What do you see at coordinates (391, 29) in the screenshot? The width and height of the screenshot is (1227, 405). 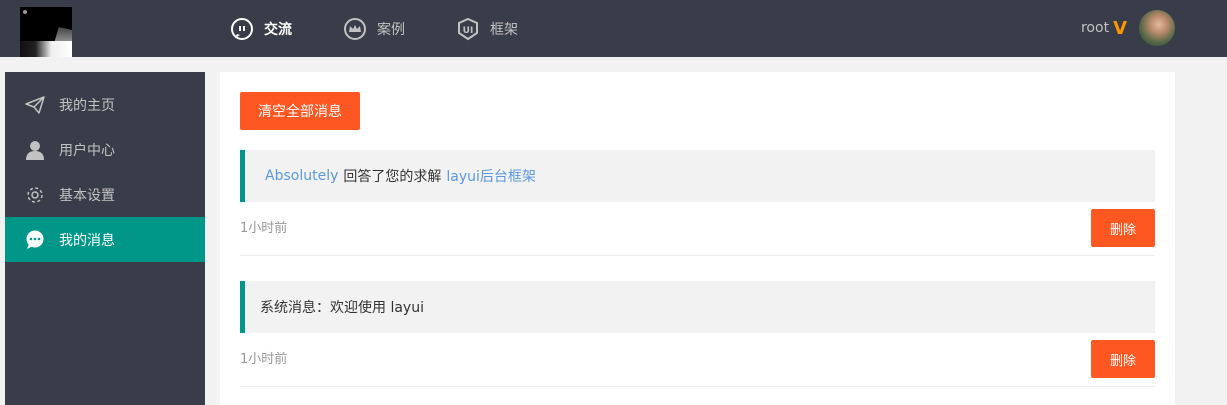 I see `nav-label-cases: 案例` at bounding box center [391, 29].